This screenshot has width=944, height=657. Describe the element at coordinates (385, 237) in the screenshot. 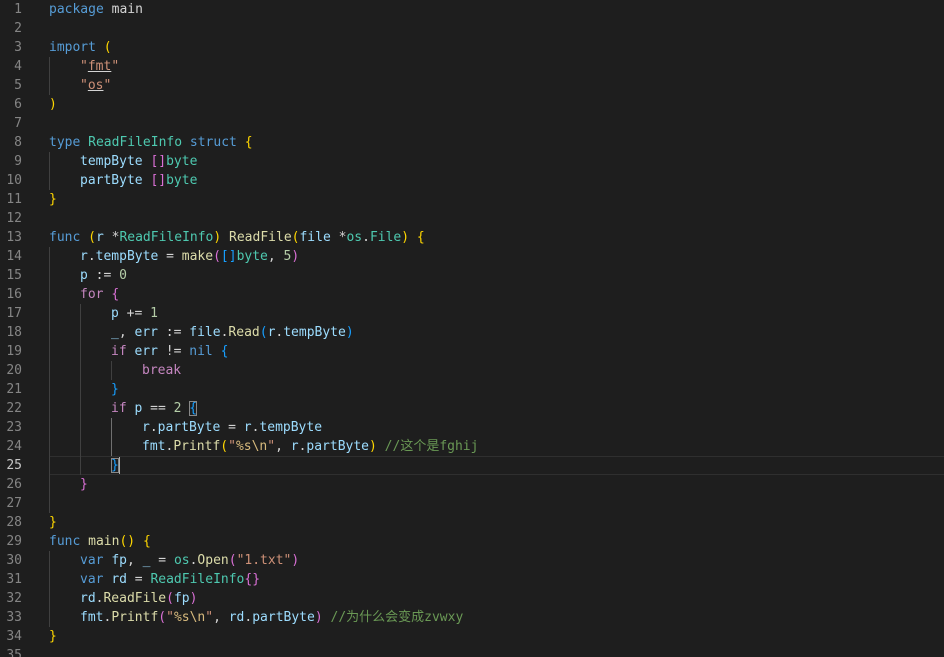

I see `code-token: File` at that location.